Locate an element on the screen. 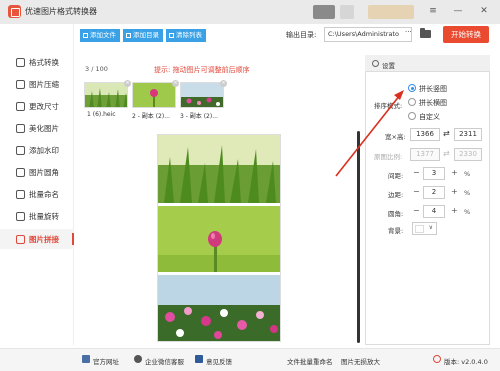 This screenshot has height=371, width=500. output-dir-input: C:\Users\Administrato is located at coordinates (368, 34).